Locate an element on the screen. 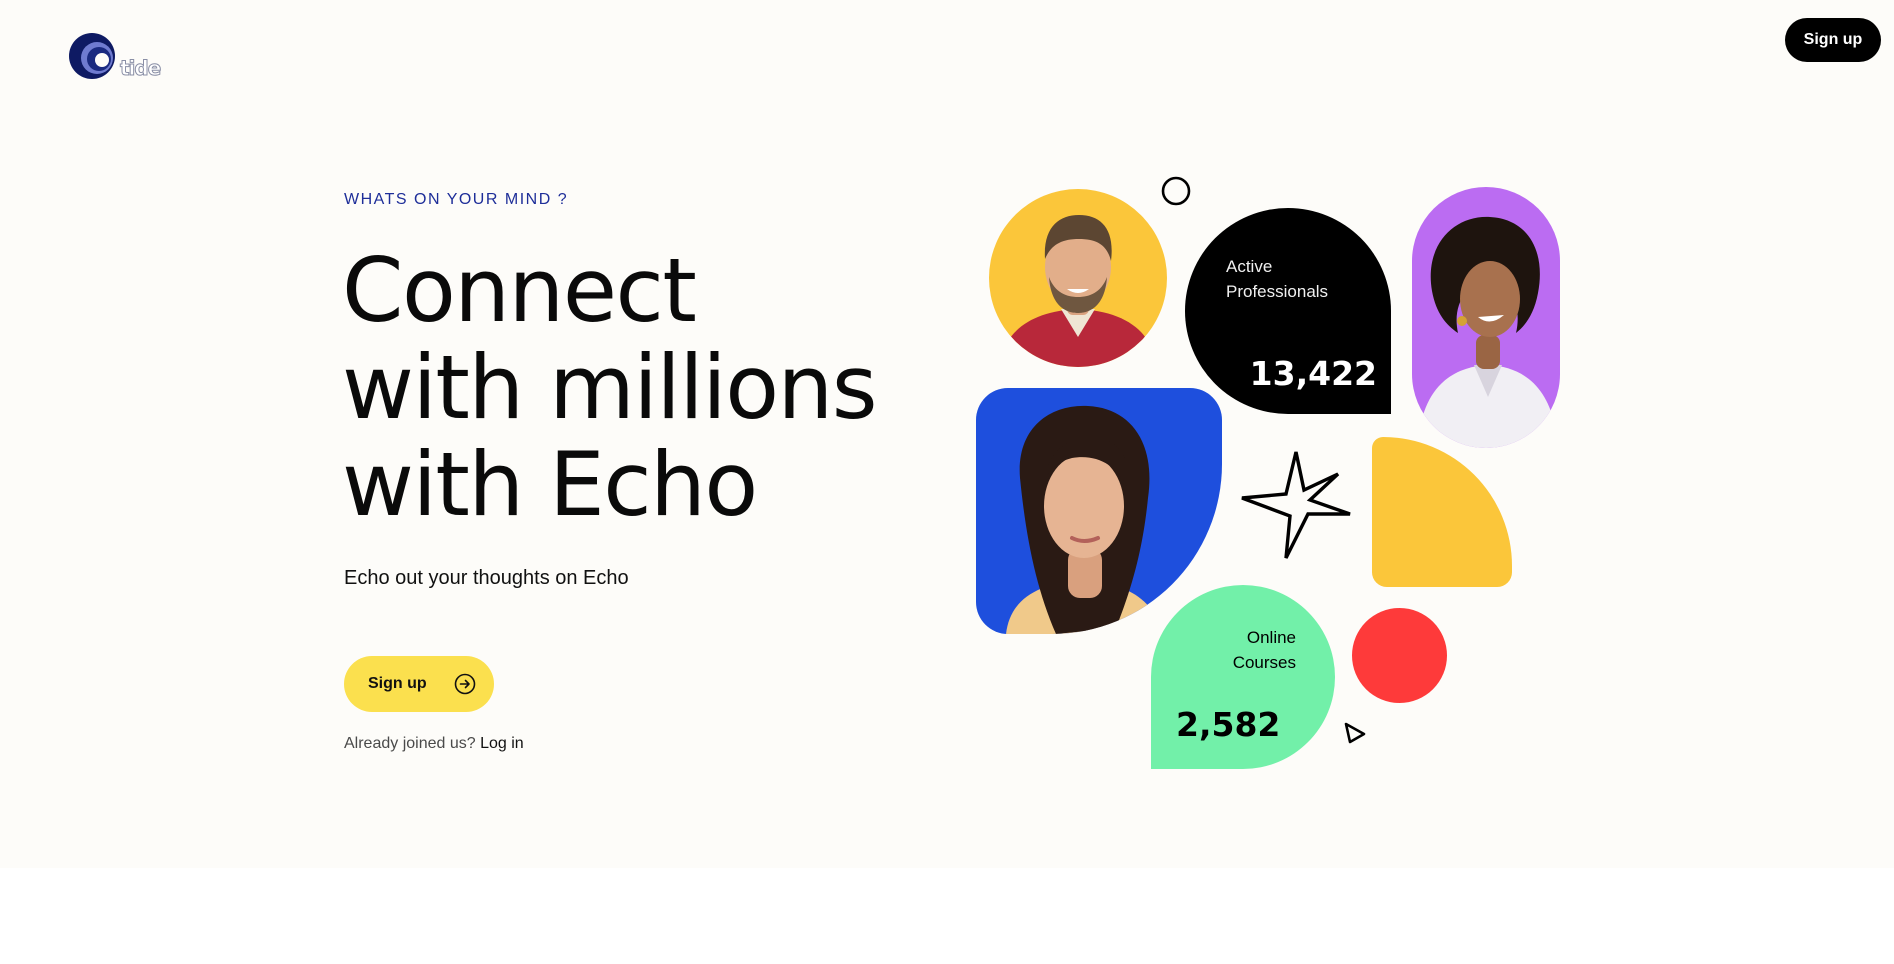 Image resolution: width=1894 pixels, height=964 pixels. stat-value: 13,422 is located at coordinates (1313, 373).